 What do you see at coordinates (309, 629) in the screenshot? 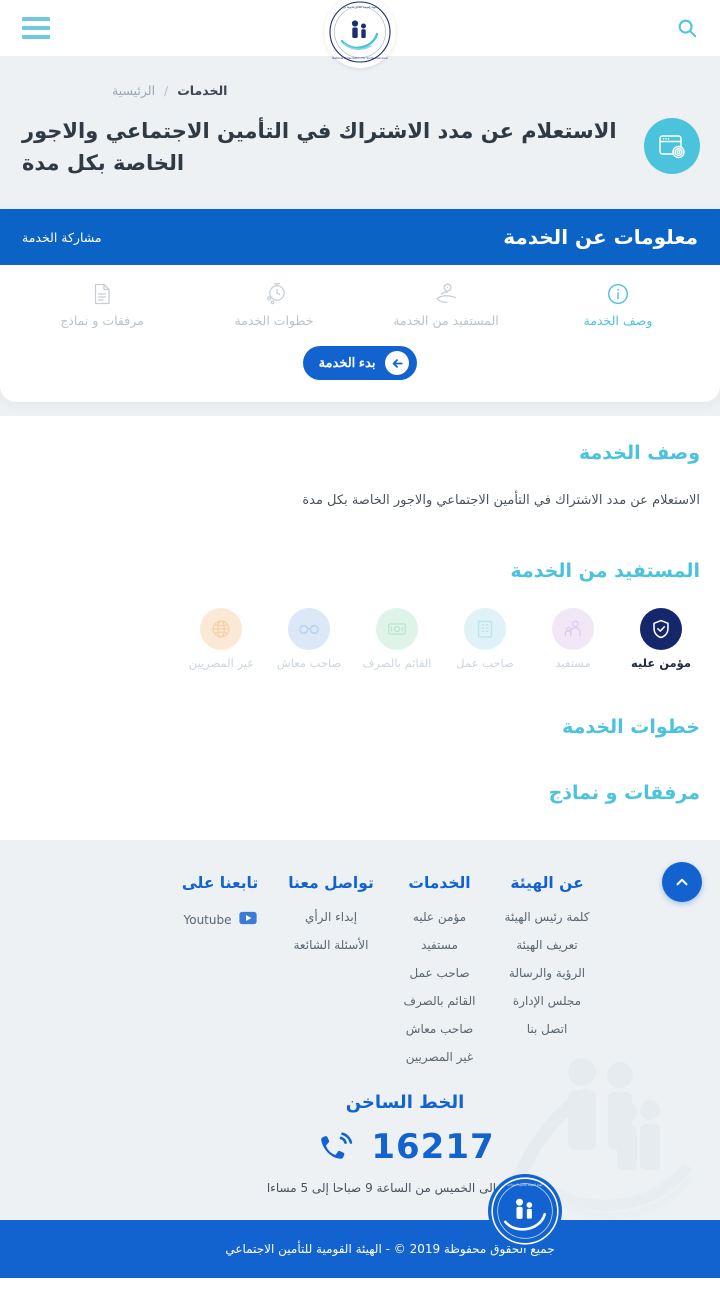
I see `glasses-icon` at bounding box center [309, 629].